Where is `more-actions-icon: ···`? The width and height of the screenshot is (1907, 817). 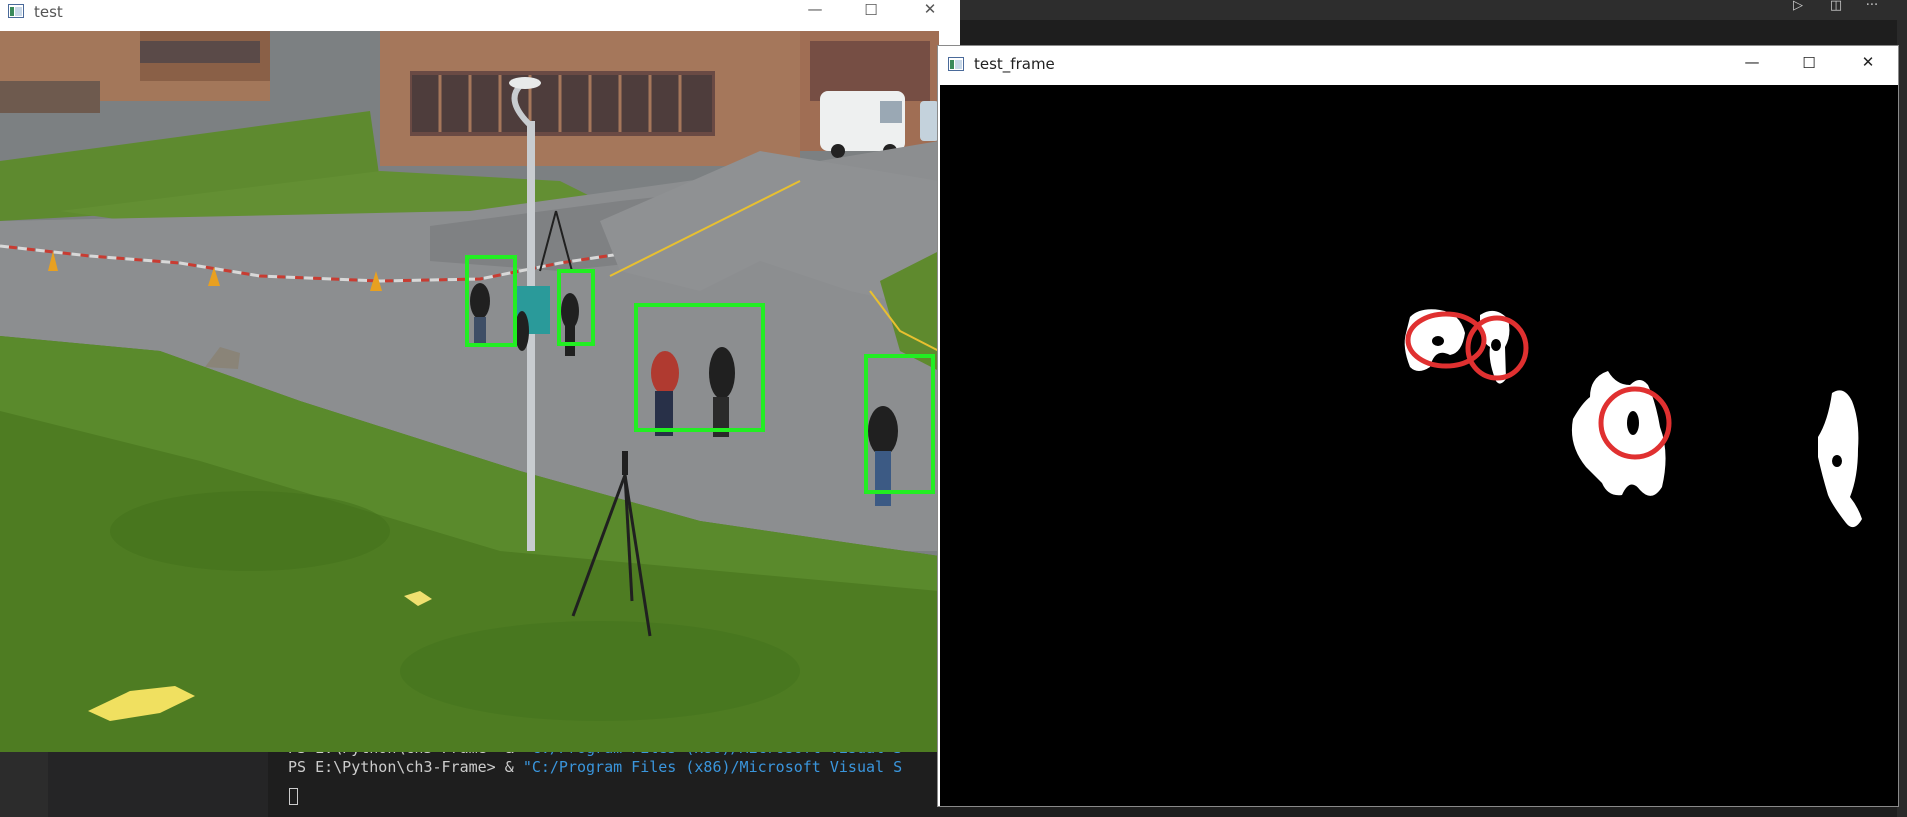 more-actions-icon: ··· is located at coordinates (1872, 7).